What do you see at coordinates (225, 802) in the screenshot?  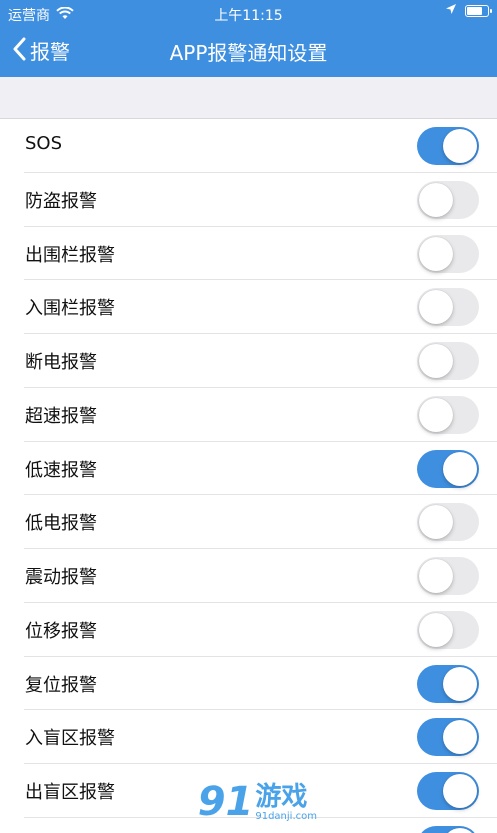 I see `watermark-number: 91` at bounding box center [225, 802].